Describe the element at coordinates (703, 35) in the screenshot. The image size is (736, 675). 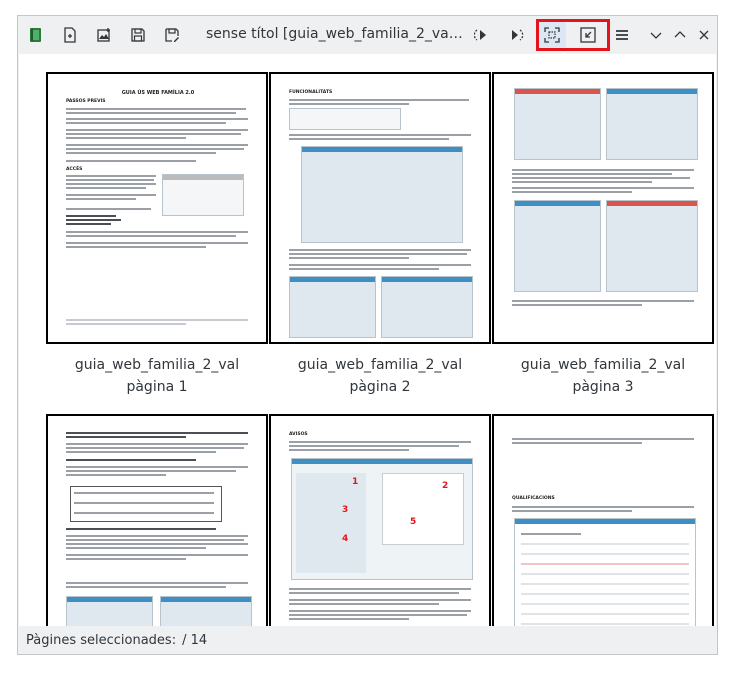
I see `close-icon` at that location.